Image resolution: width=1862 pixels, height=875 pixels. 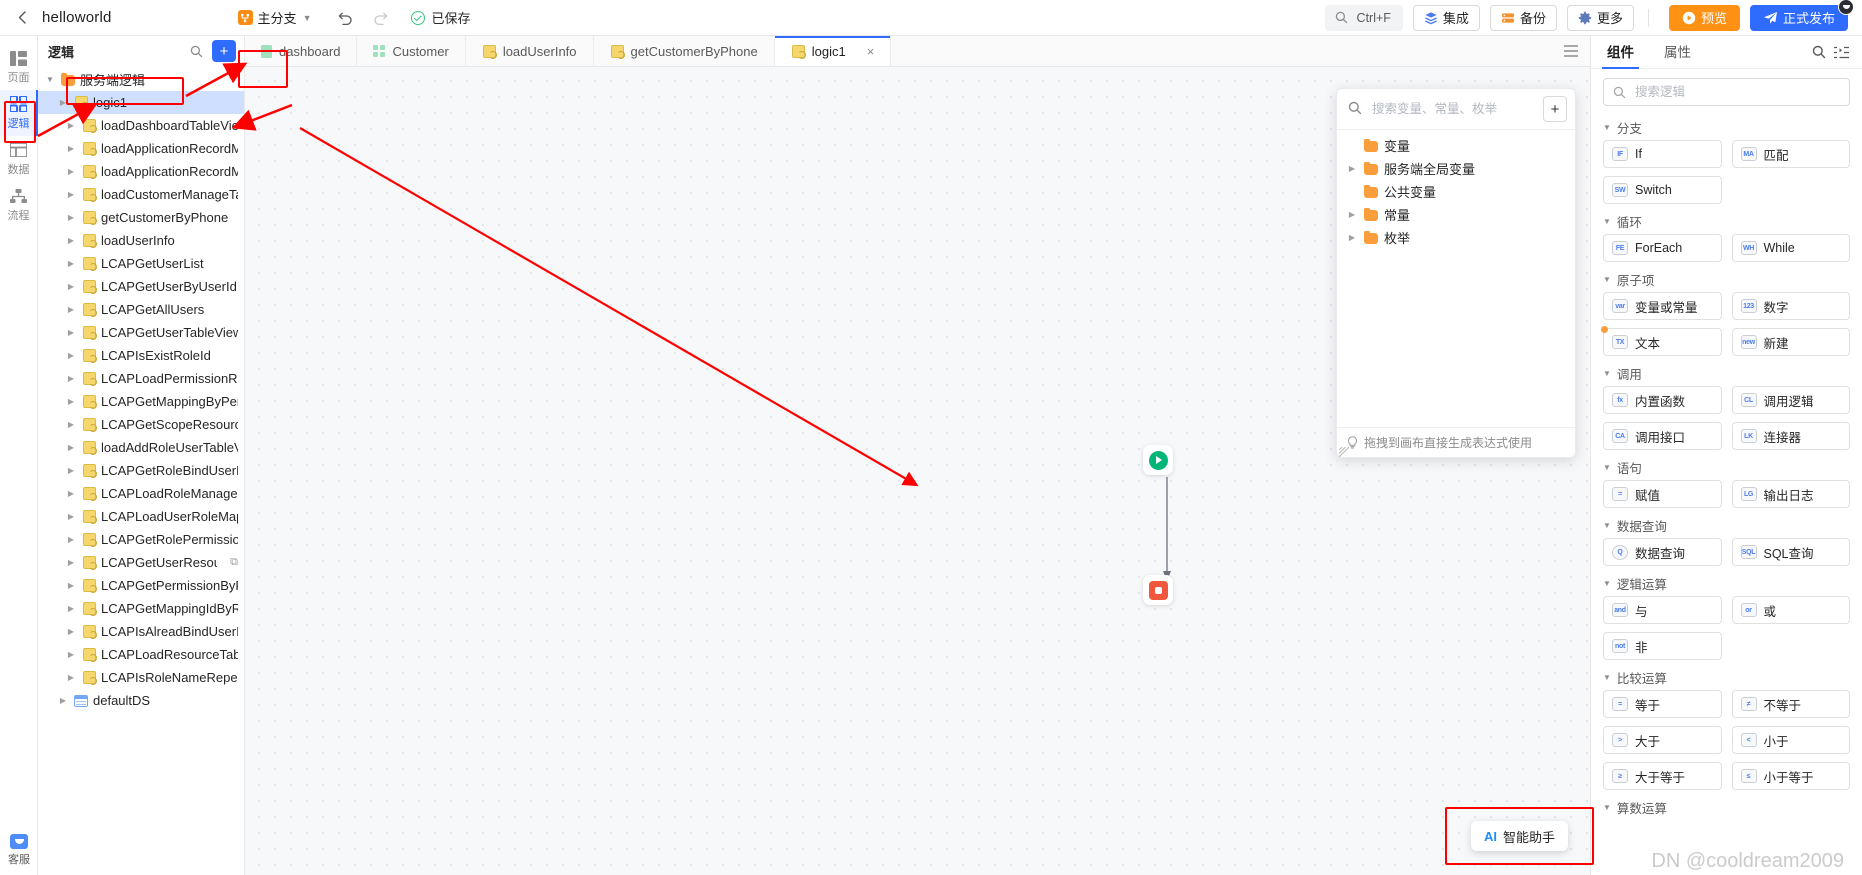 What do you see at coordinates (19, 205) in the screenshot?
I see `rail-item-flow: 流程` at bounding box center [19, 205].